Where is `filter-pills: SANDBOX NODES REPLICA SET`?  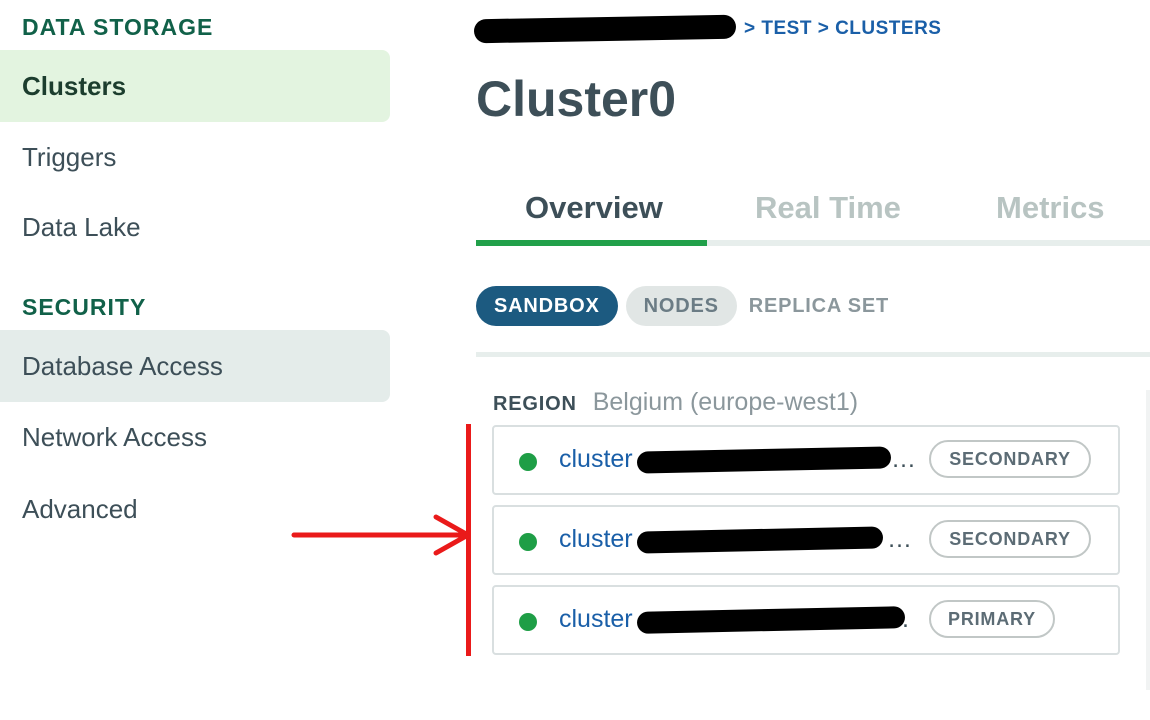
filter-pills: SANDBOX NODES REPLICA SET is located at coordinates (688, 306).